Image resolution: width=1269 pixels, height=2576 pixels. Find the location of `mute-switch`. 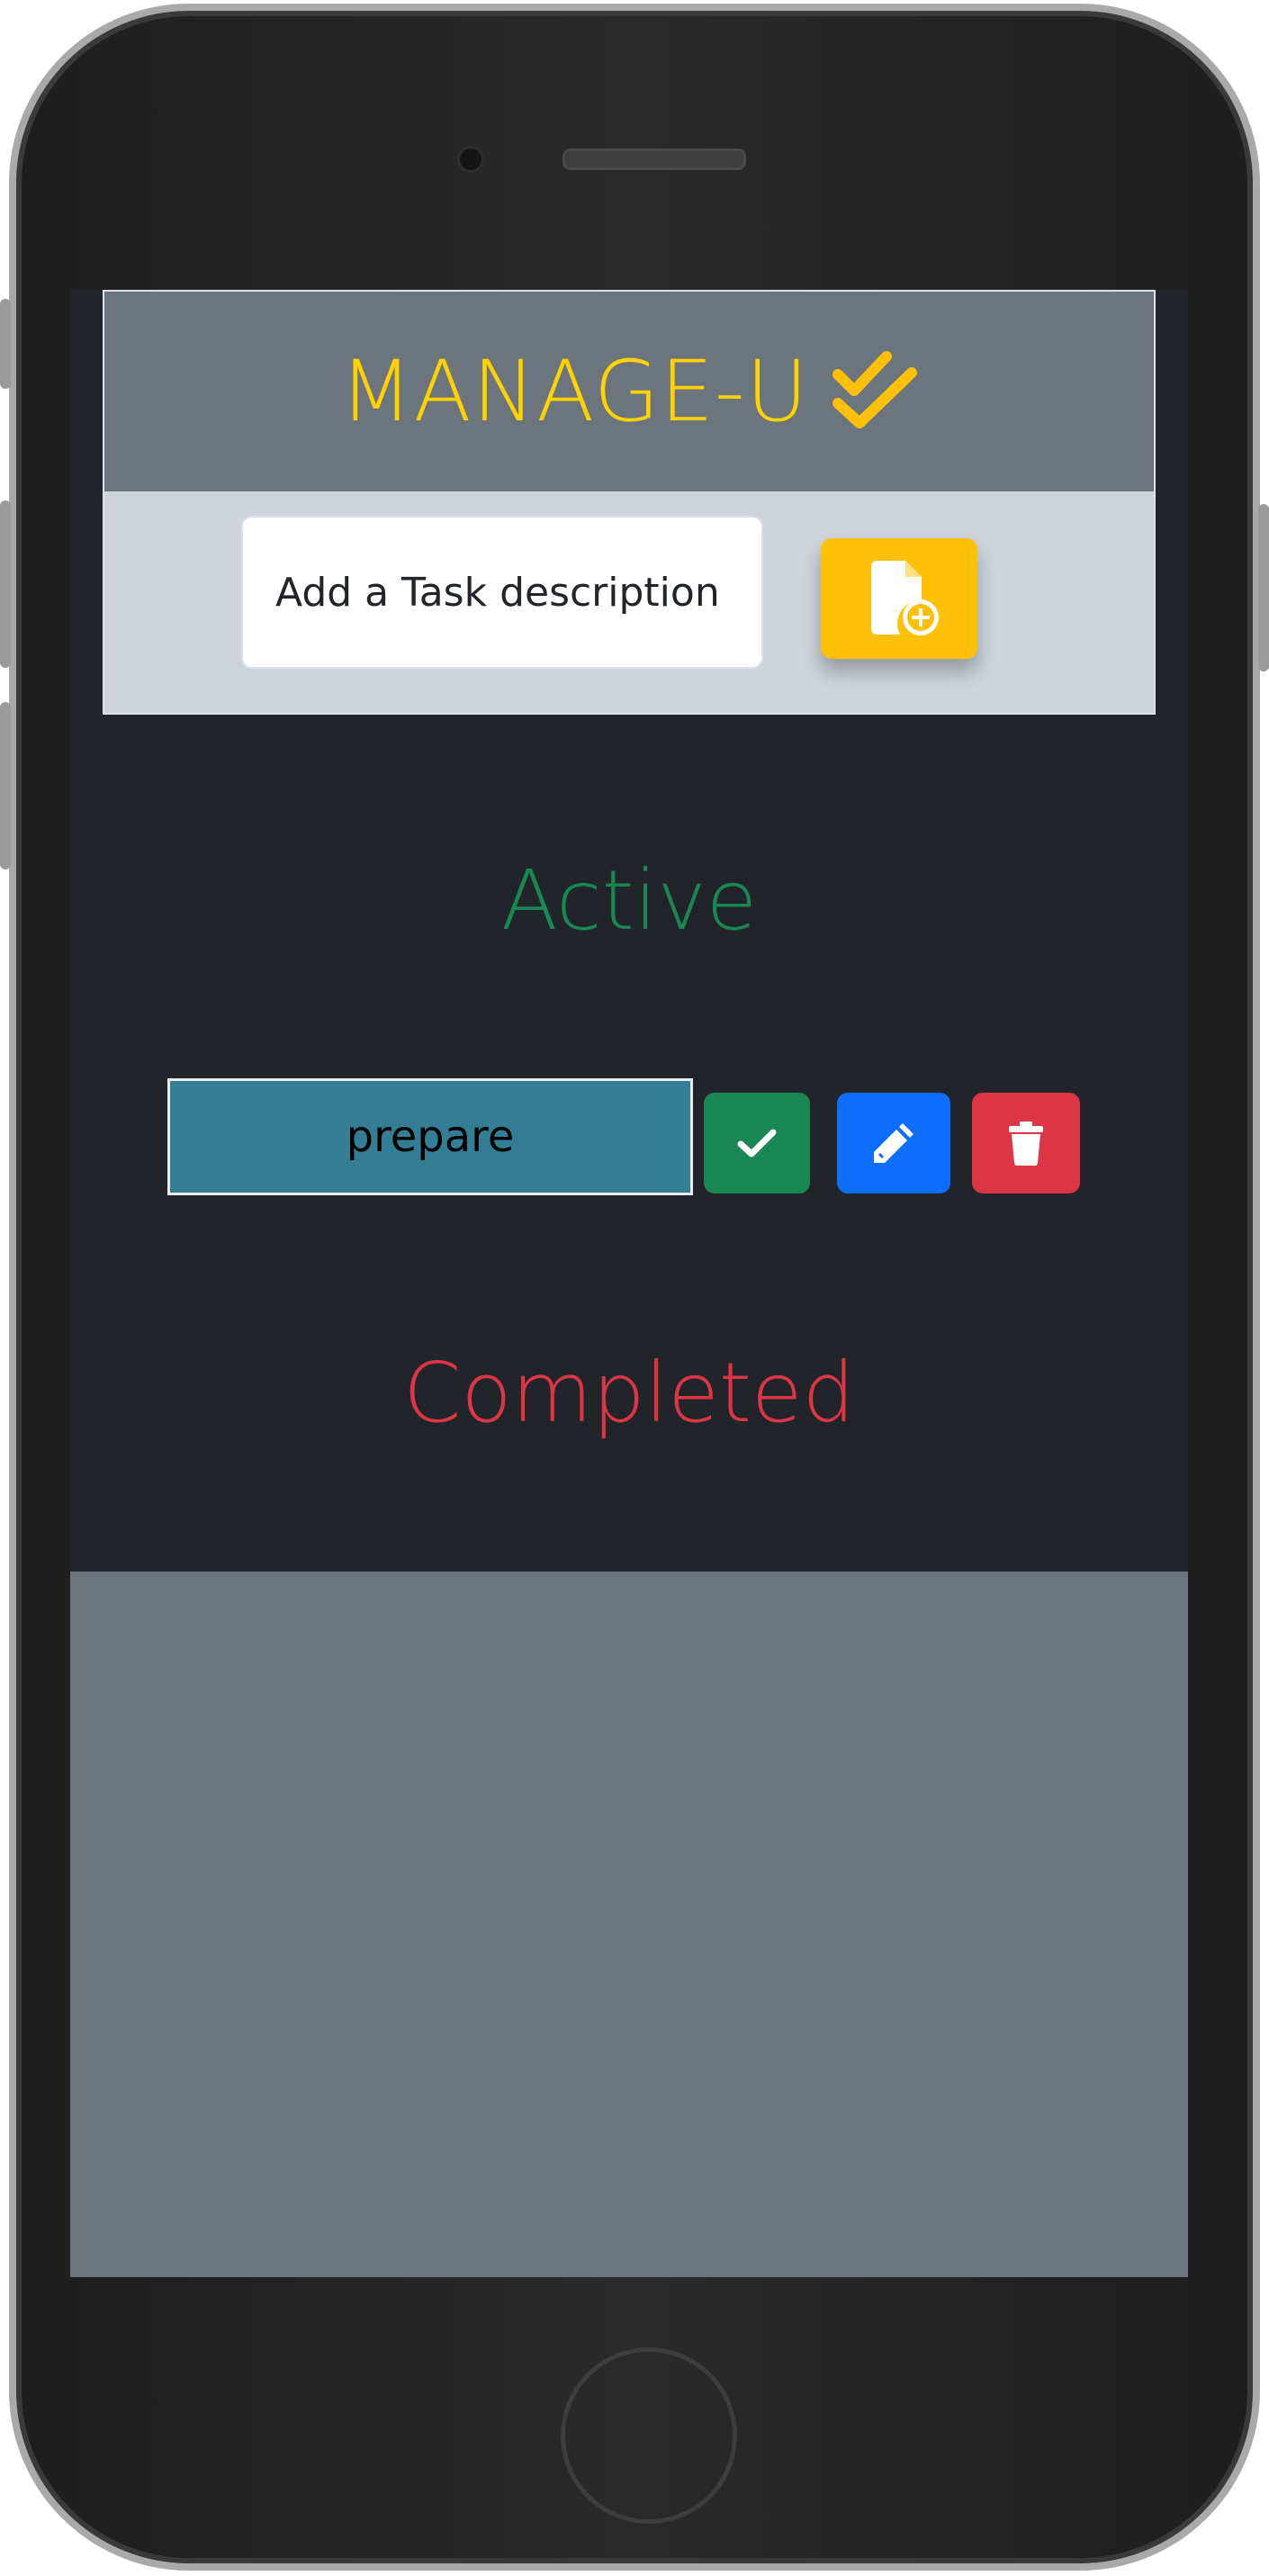

mute-switch is located at coordinates (6, 344).